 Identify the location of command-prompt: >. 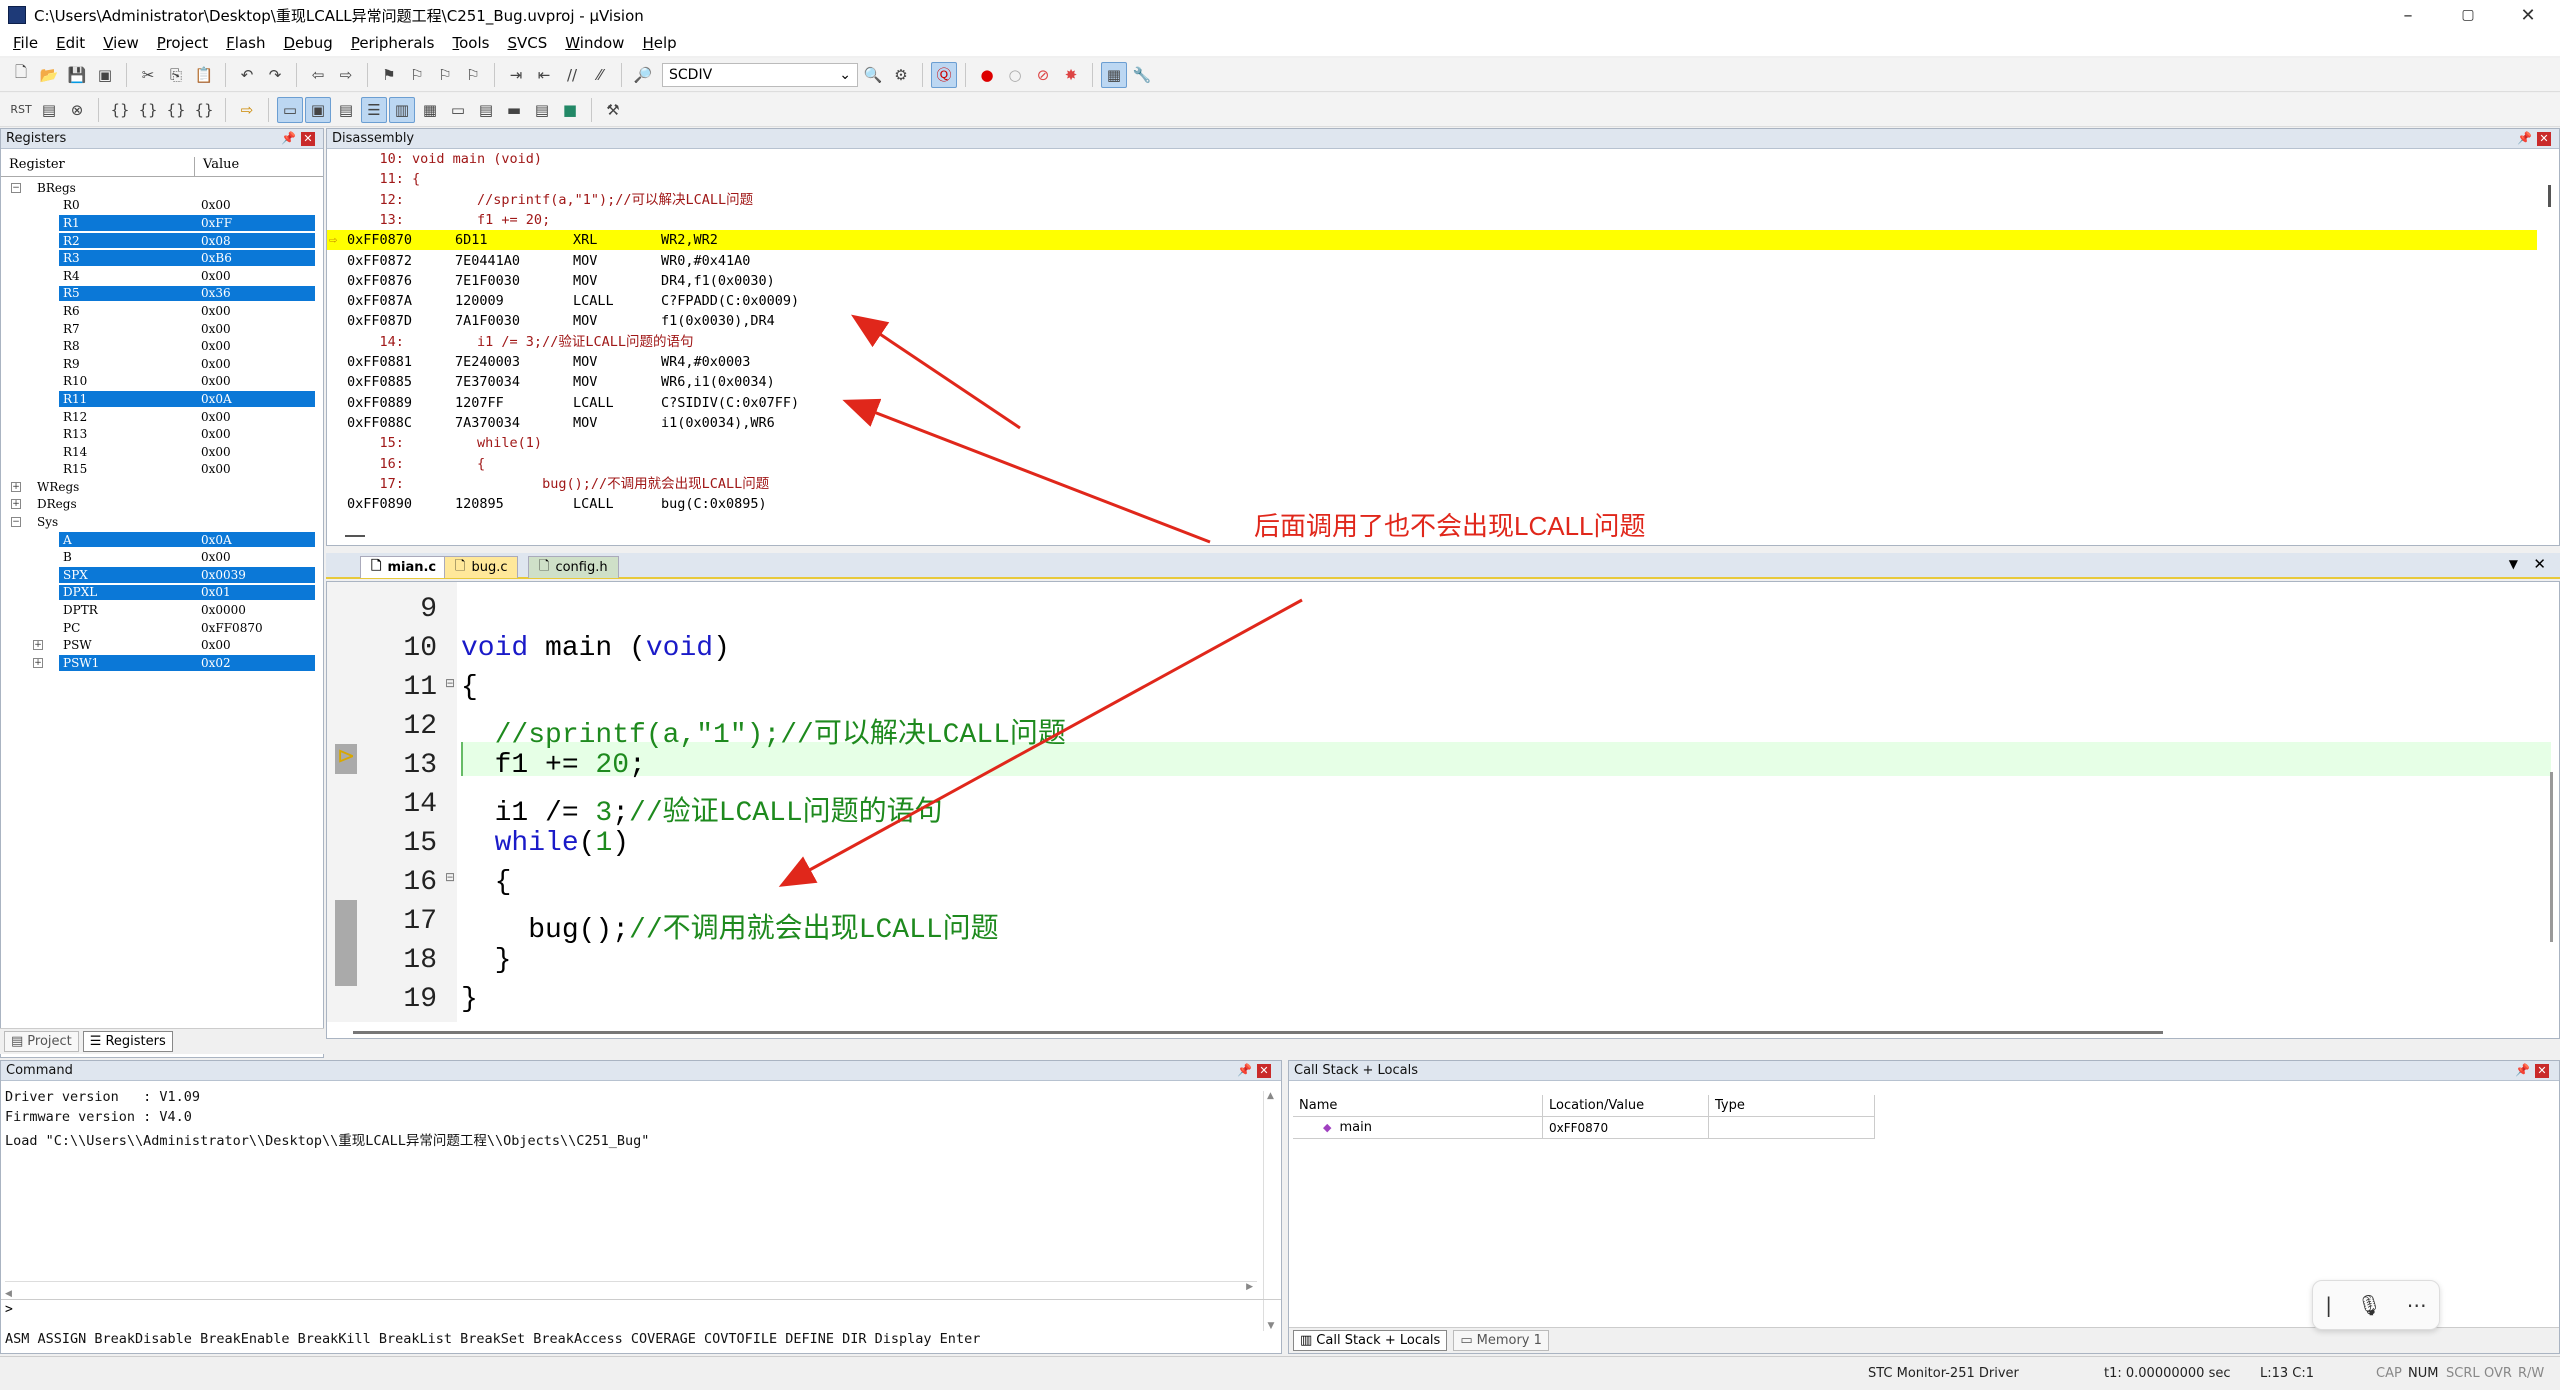
(9, 1309).